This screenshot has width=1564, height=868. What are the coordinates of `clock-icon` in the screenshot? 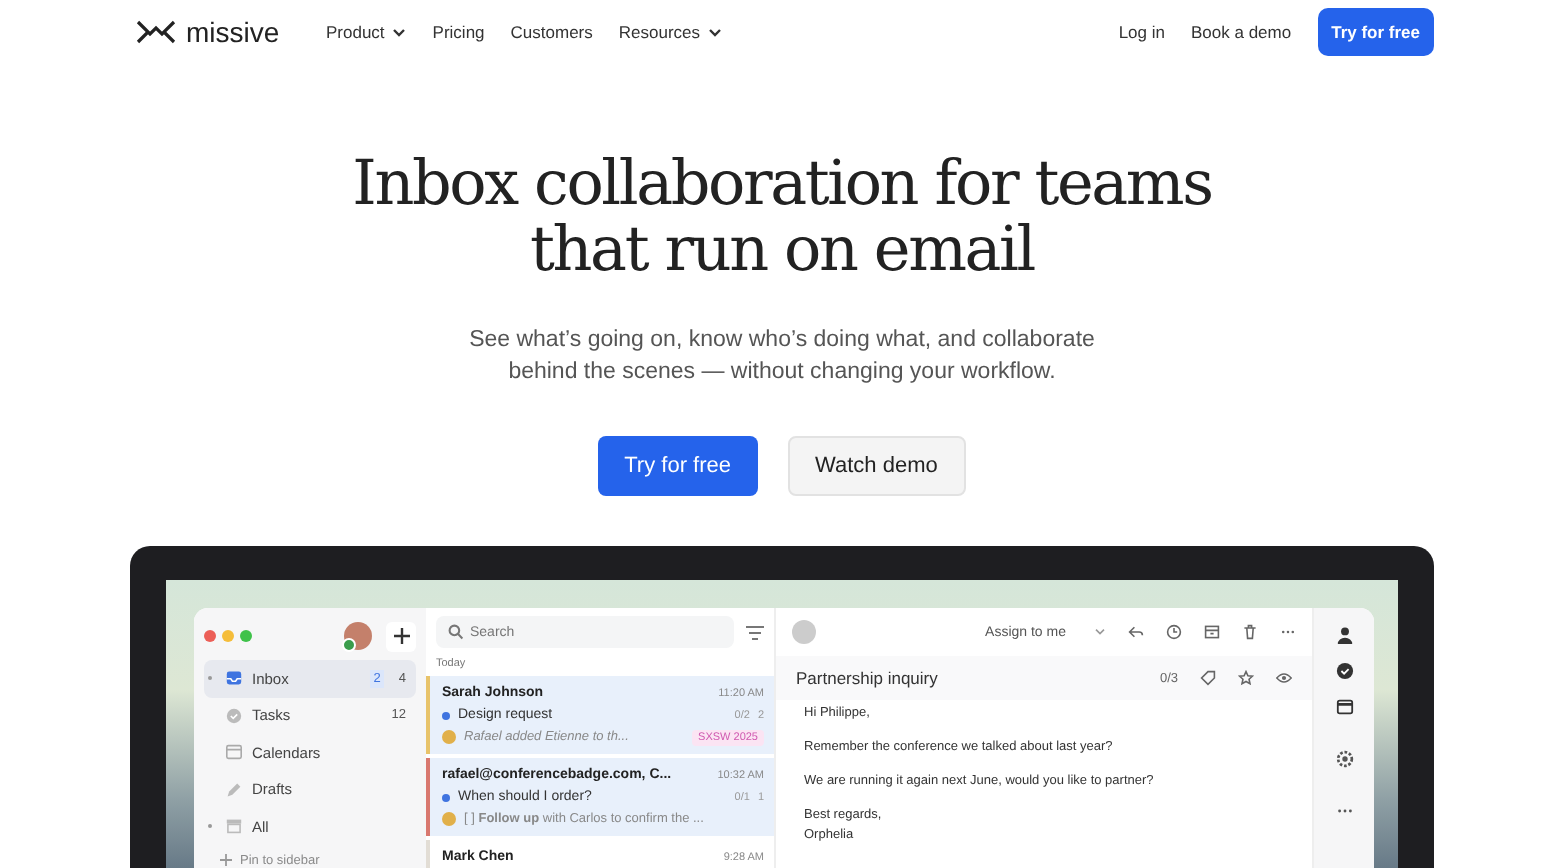 It's located at (1174, 632).